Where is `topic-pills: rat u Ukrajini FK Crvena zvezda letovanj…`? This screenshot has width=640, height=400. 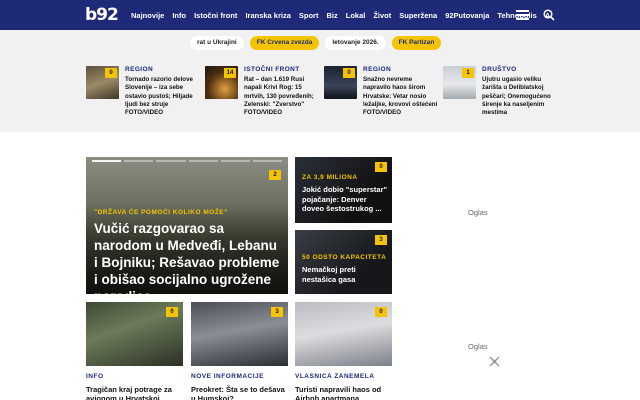
topic-pills: rat u Ukrajini FK Crvena zvezda letovanj… is located at coordinates (316, 43).